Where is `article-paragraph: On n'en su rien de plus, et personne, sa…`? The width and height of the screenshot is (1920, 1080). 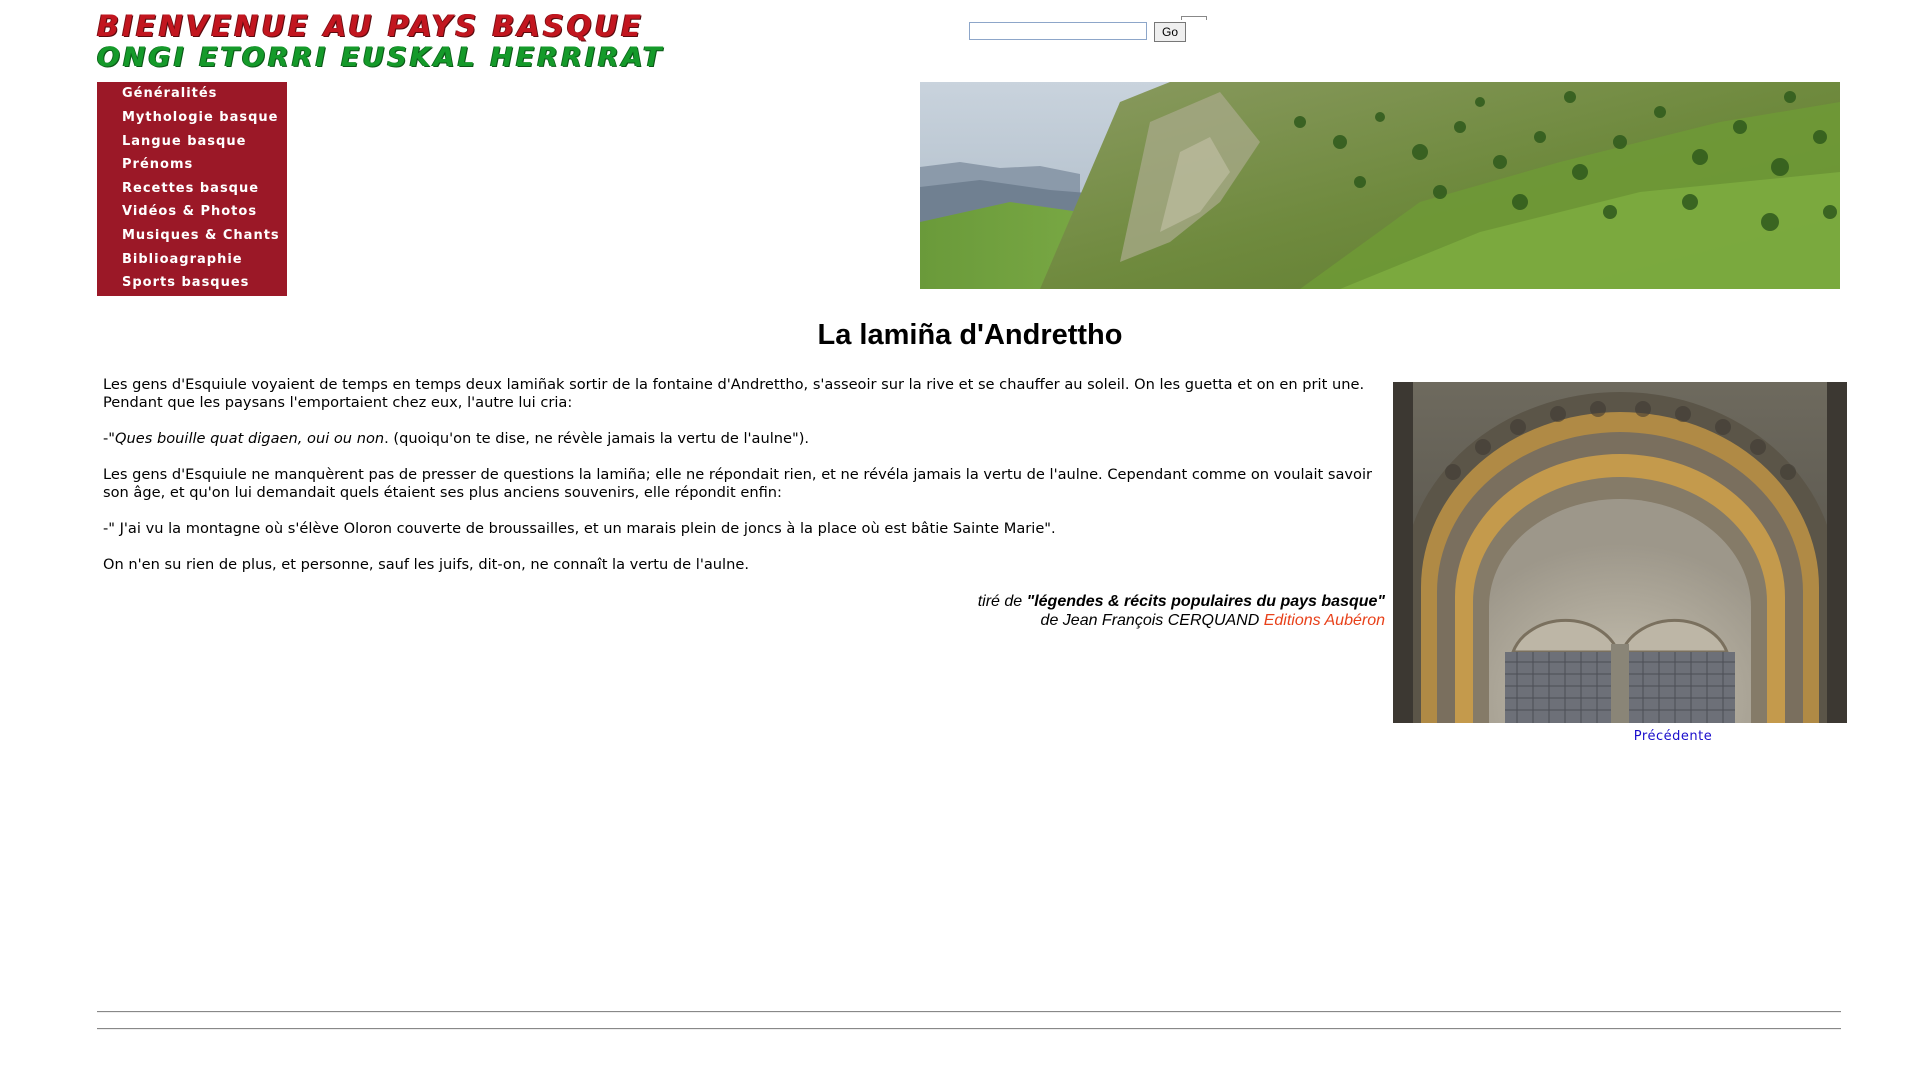
article-paragraph: On n'en su rien de plus, et personne, sa… is located at coordinates (426, 564).